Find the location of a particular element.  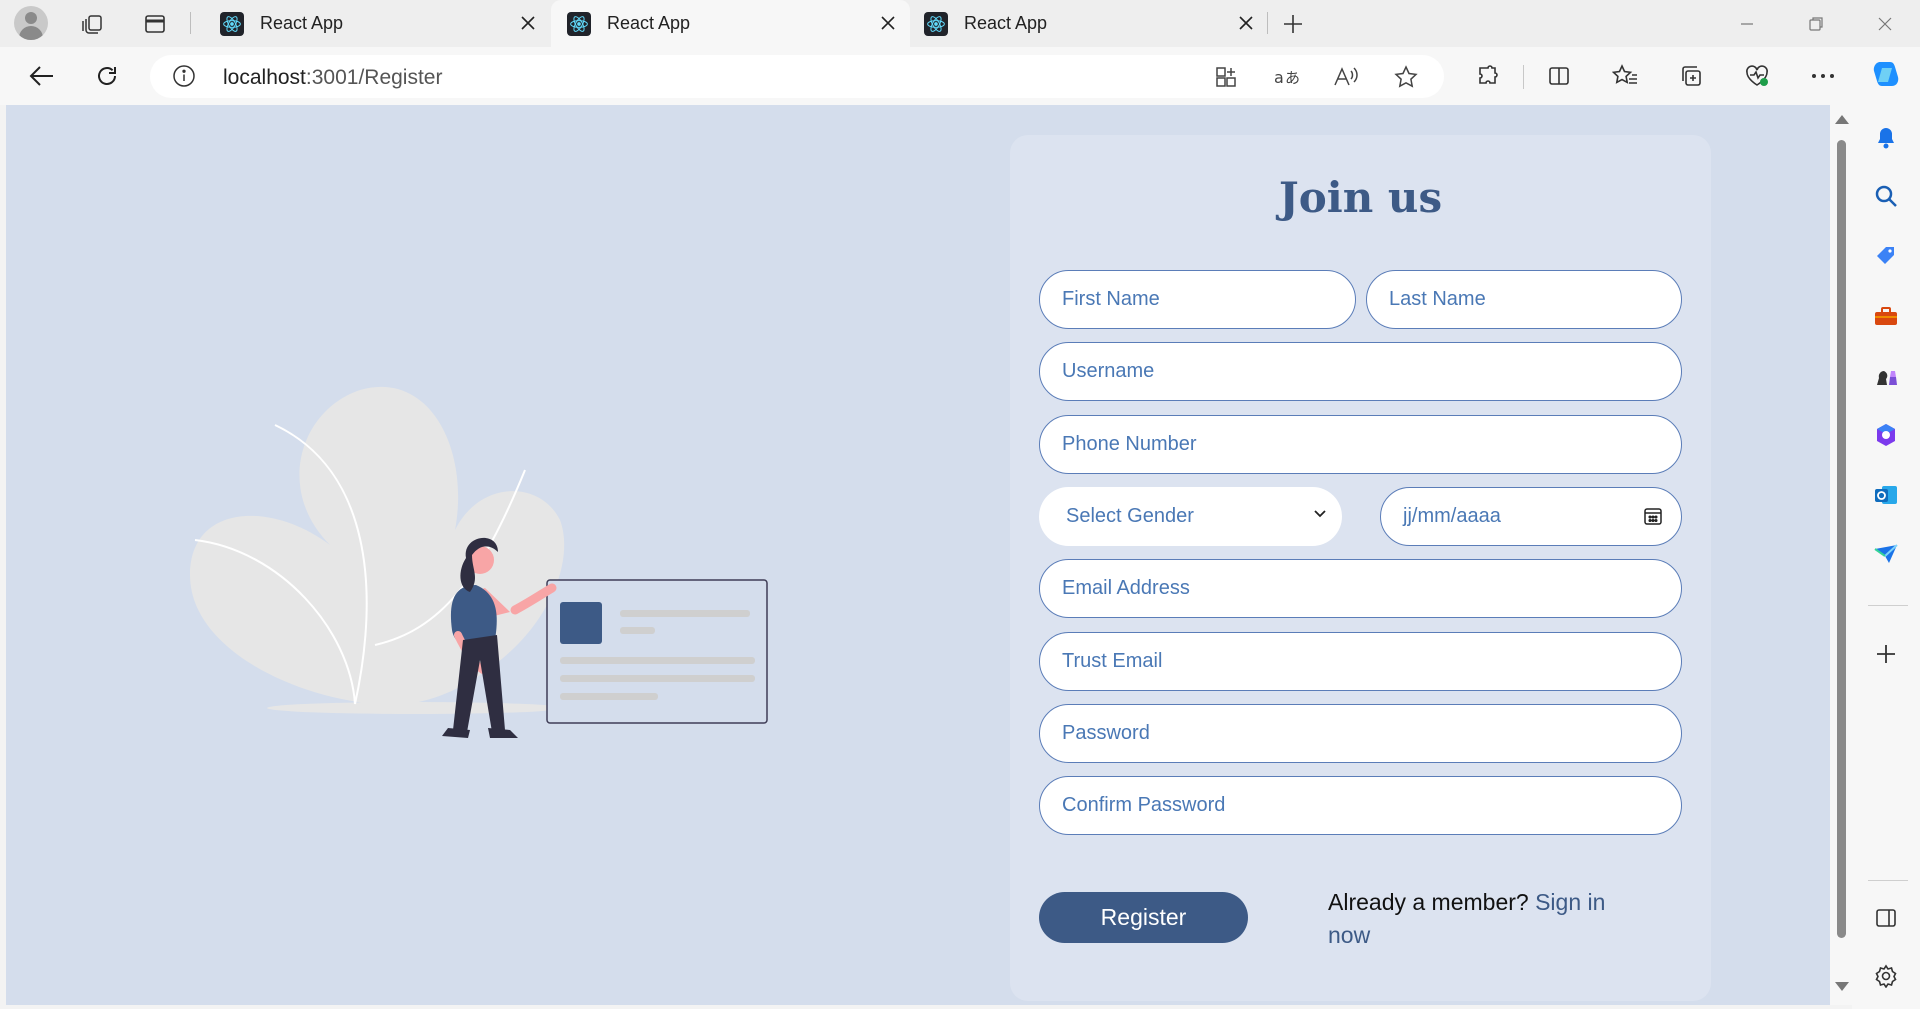

email-field: Email Address is located at coordinates (1360, 588).